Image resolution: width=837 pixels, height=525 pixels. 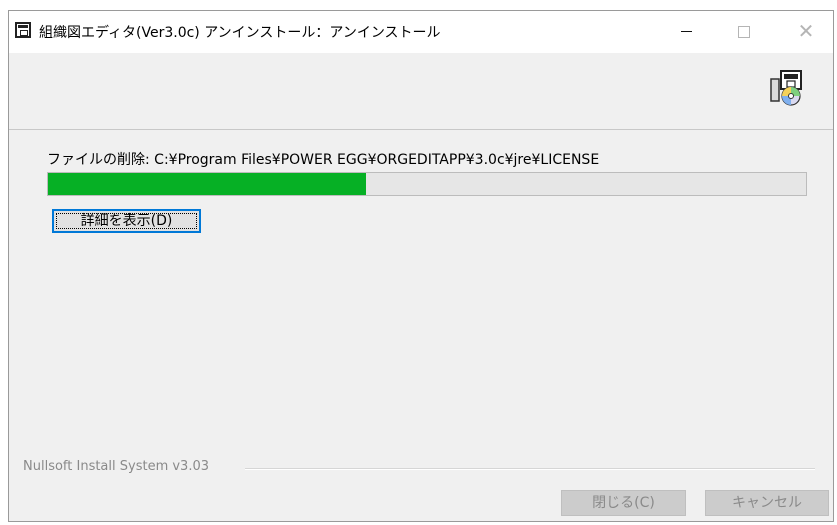 I want to click on maximize-button, so click(x=744, y=32).